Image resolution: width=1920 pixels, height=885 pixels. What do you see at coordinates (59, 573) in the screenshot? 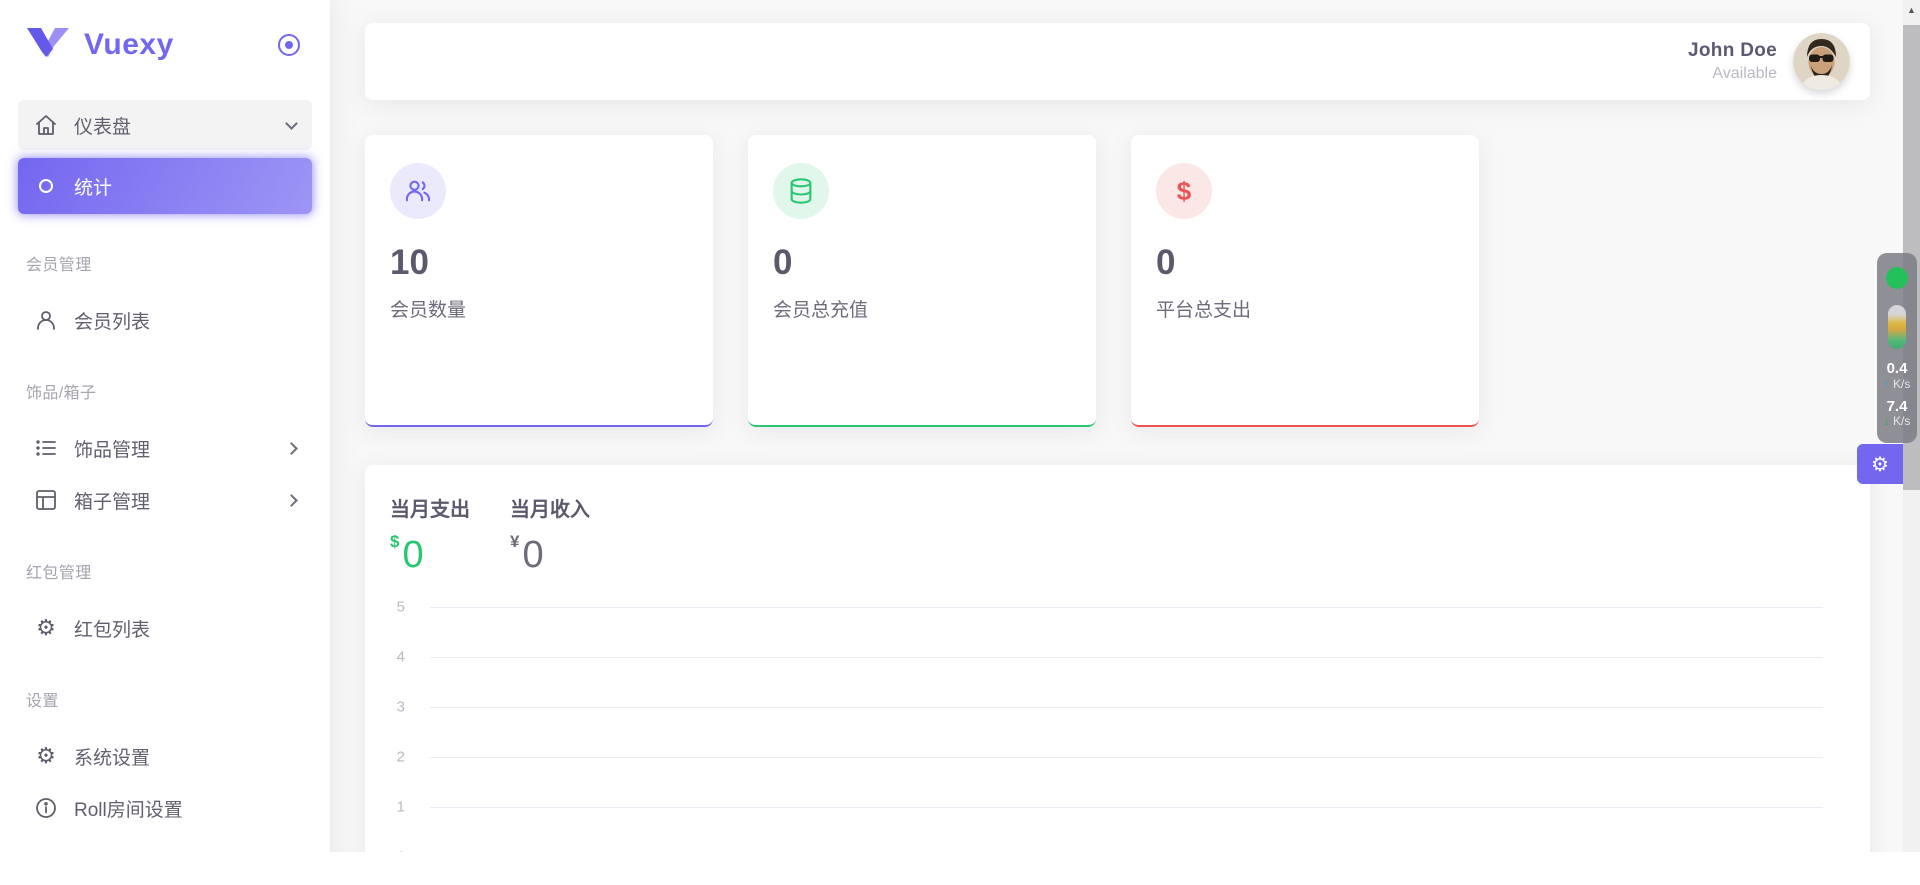
I see `sidebar-section-redpacket: 红包管理` at bounding box center [59, 573].